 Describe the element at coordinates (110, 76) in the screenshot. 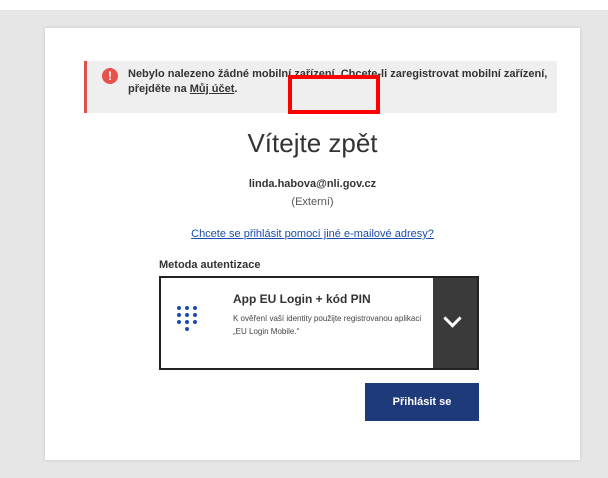

I see `exclamation-icon: !` at that location.